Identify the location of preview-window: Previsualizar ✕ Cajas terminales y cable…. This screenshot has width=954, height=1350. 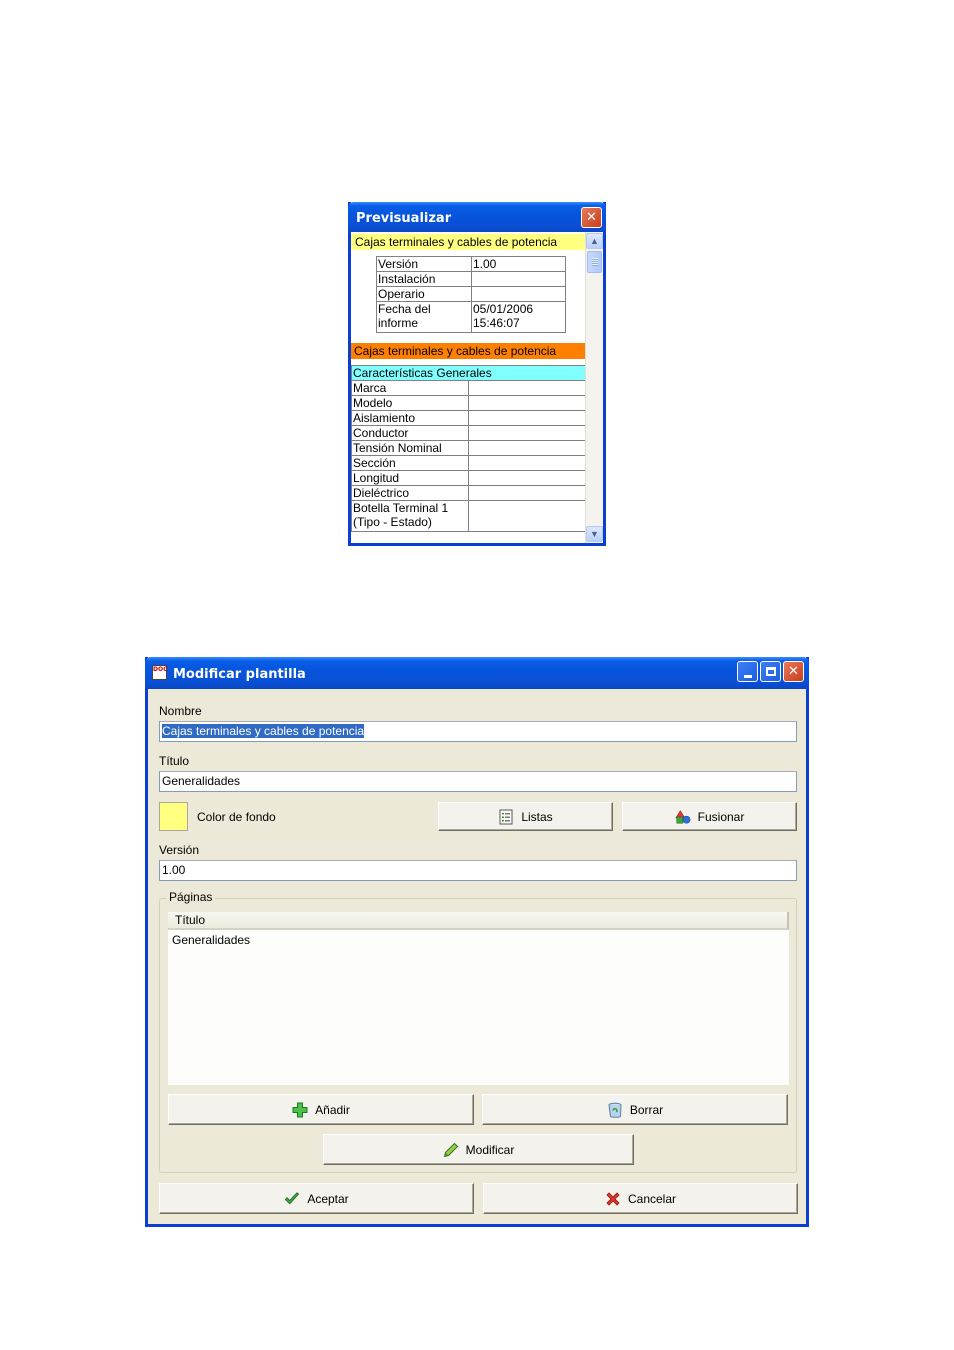
(477, 374).